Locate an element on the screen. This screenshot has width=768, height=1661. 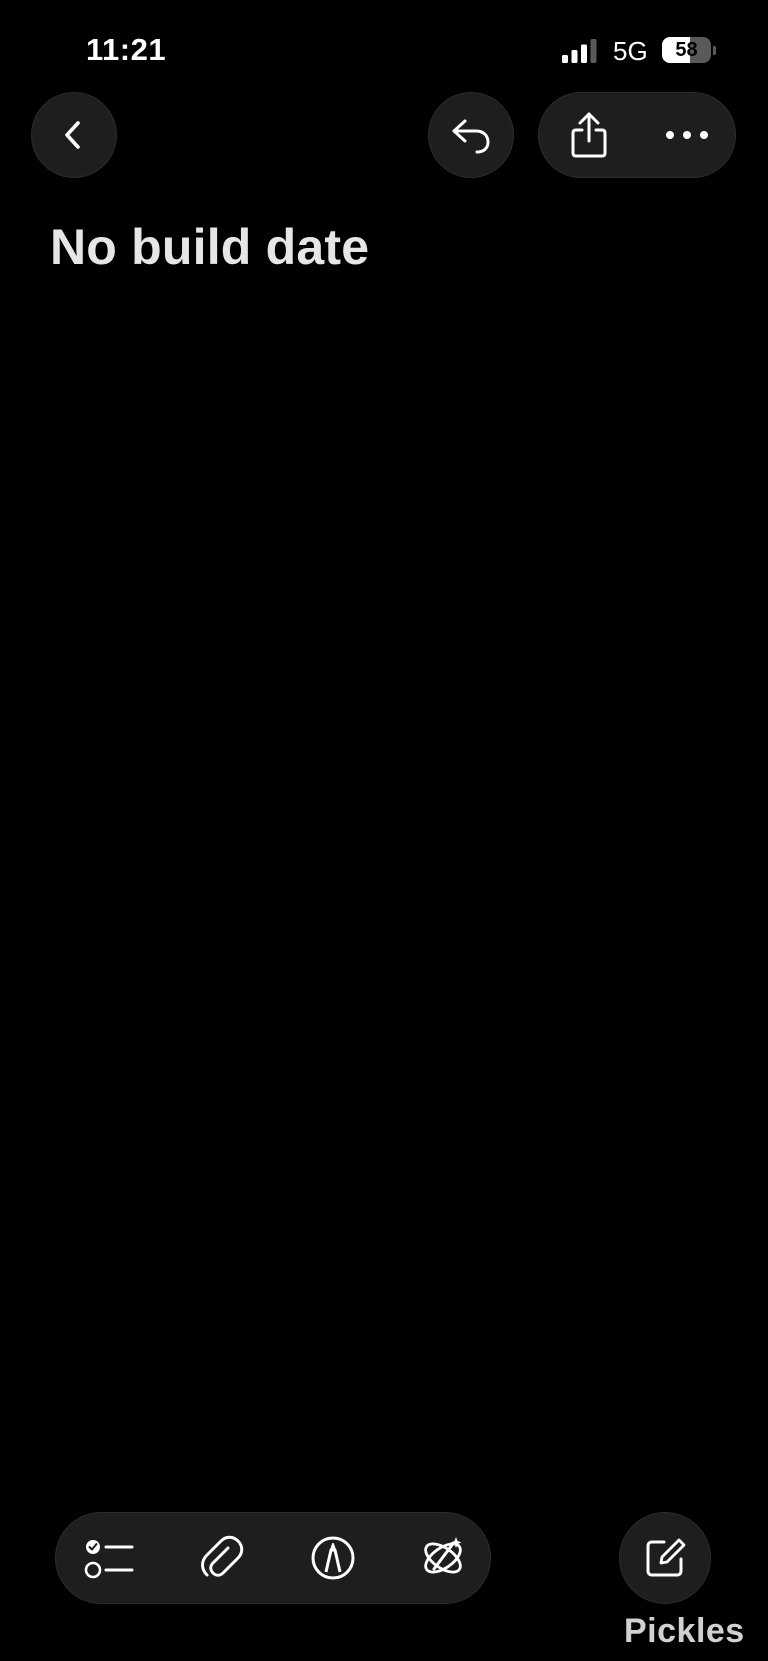
compose-icon is located at coordinates (665, 1558).